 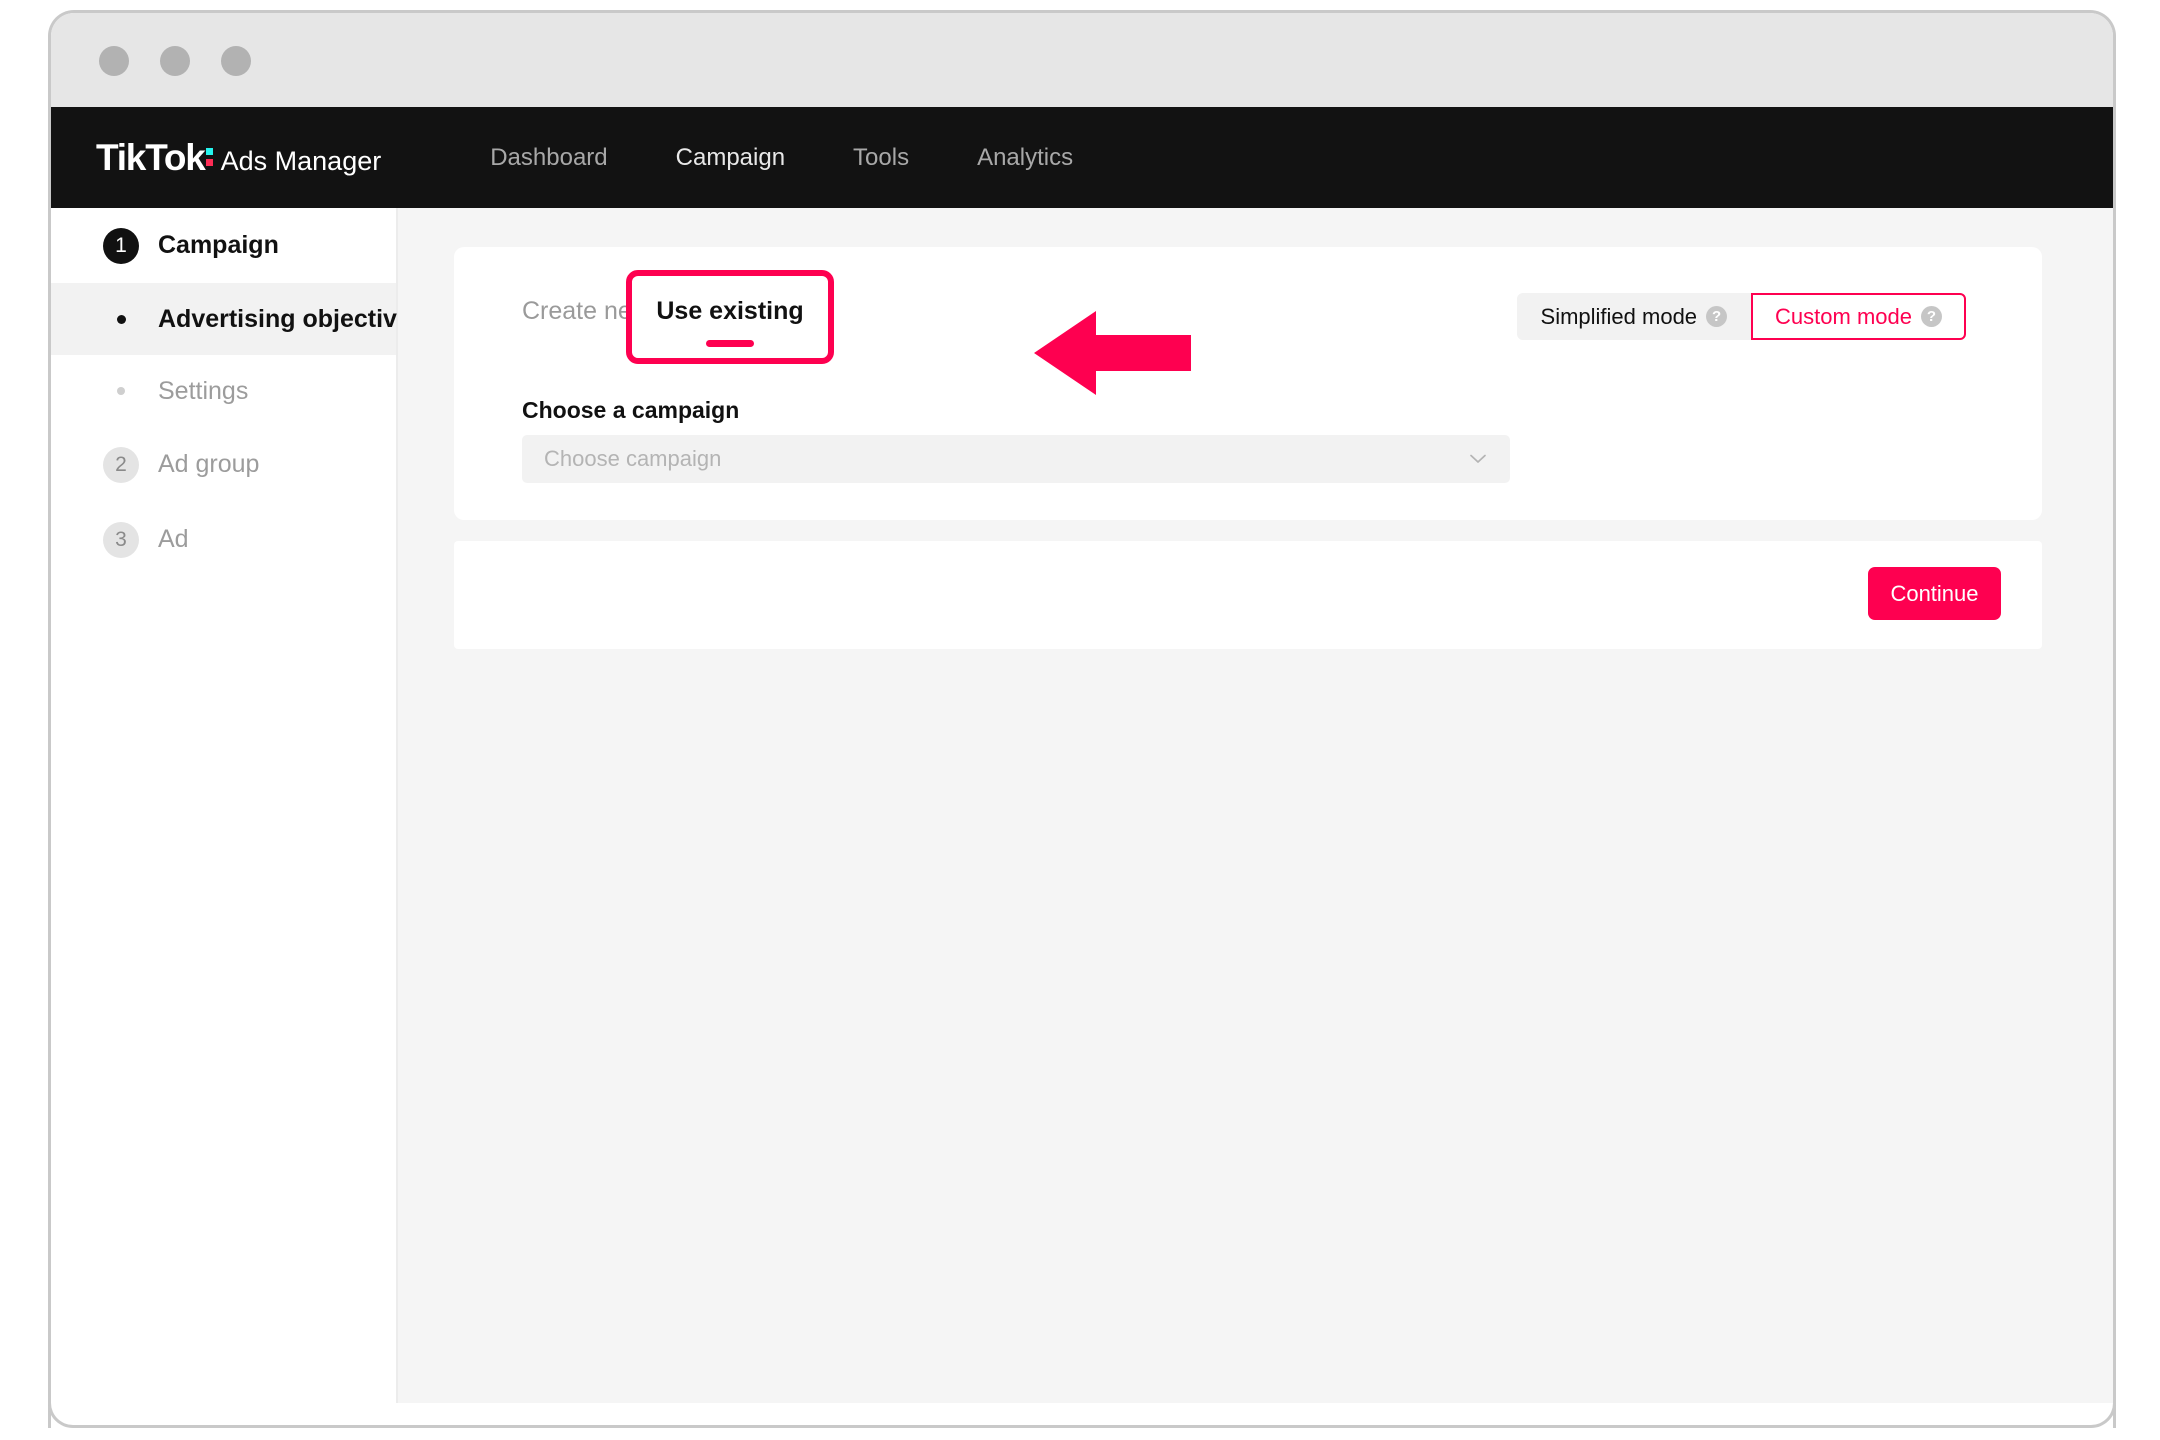 I want to click on step-number-badge-2: 2, so click(x=121, y=464).